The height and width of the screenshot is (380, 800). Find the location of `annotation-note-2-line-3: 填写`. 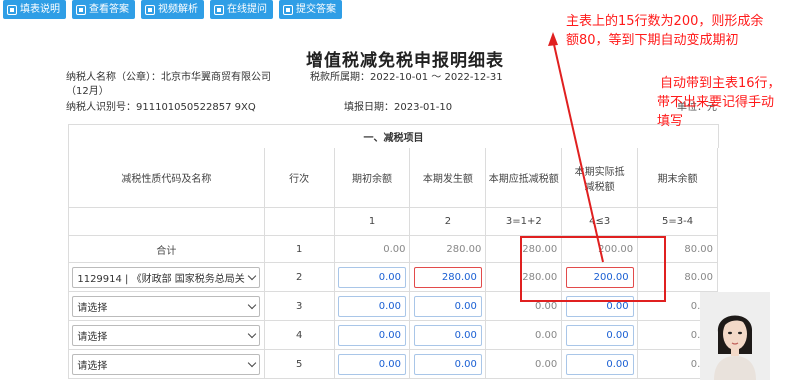

annotation-note-2-line-3: 填写 is located at coordinates (670, 121).